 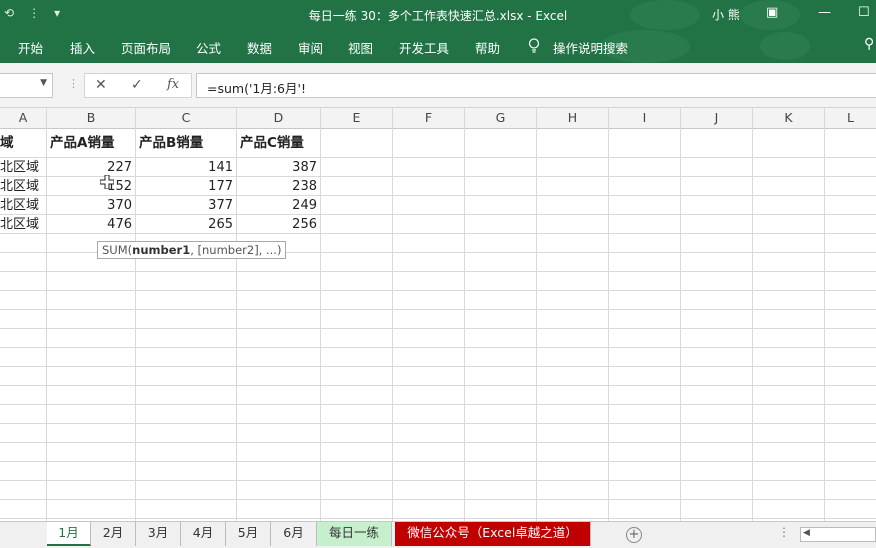 I want to click on header-cell-product-b: 产品B销量, so click(x=187, y=143).